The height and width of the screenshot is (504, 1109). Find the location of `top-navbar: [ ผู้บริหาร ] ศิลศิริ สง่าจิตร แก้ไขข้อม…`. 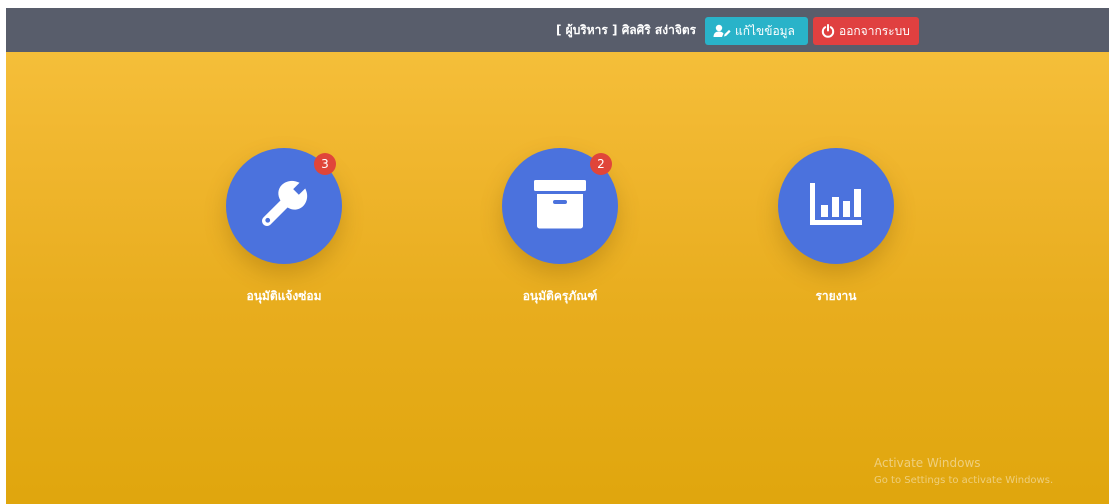

top-navbar: [ ผู้บริหาร ] ศิลศิริ สง่าจิตร แก้ไขข้อม… is located at coordinates (557, 30).